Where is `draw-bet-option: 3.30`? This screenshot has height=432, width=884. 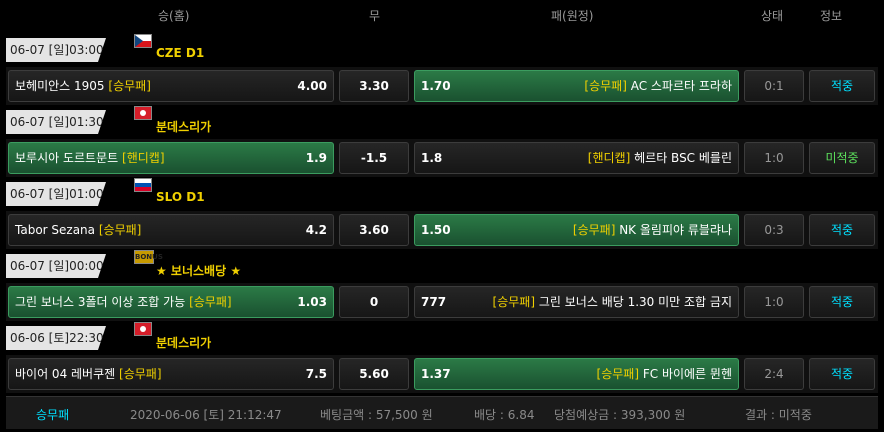
draw-bet-option: 3.30 is located at coordinates (374, 86).